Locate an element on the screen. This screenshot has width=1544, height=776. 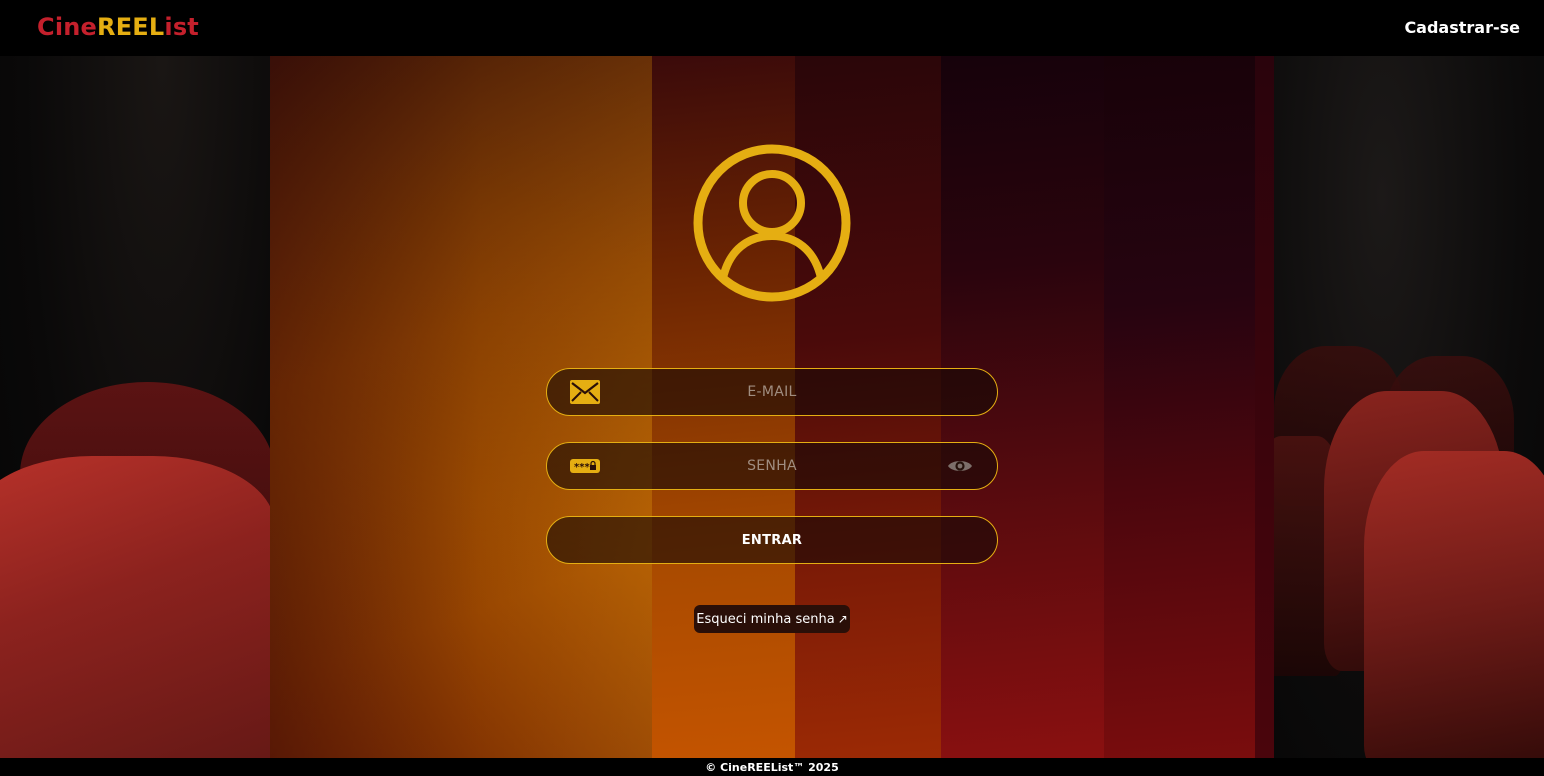
password-field-container: *** is located at coordinates (772, 466).